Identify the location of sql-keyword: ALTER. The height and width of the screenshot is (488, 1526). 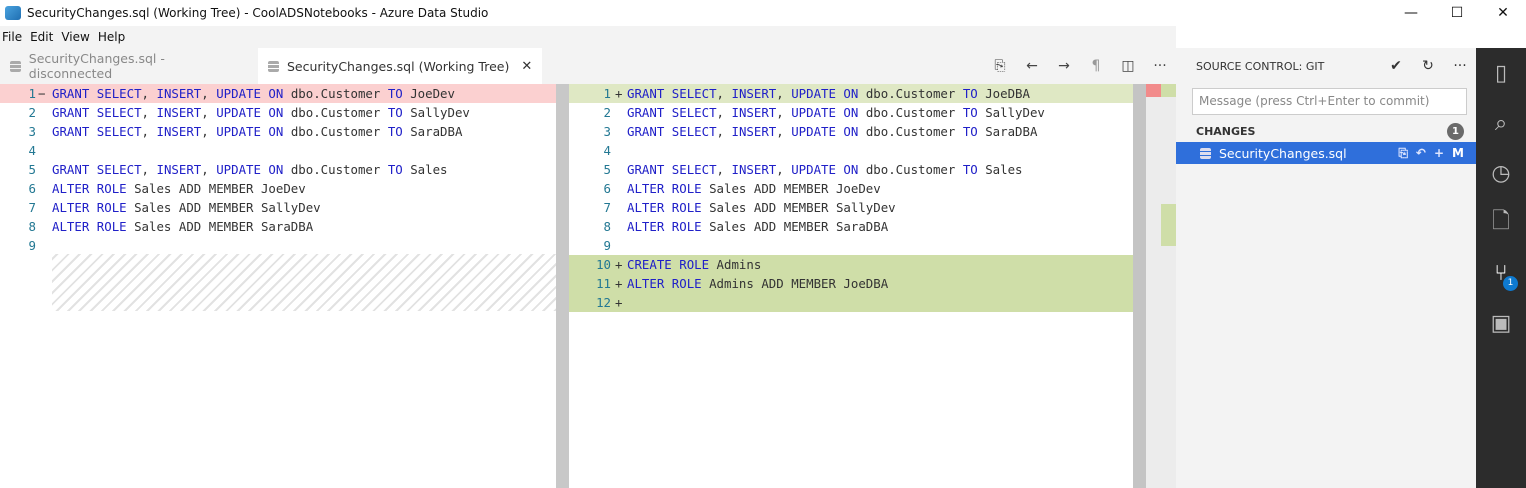
(646, 188).